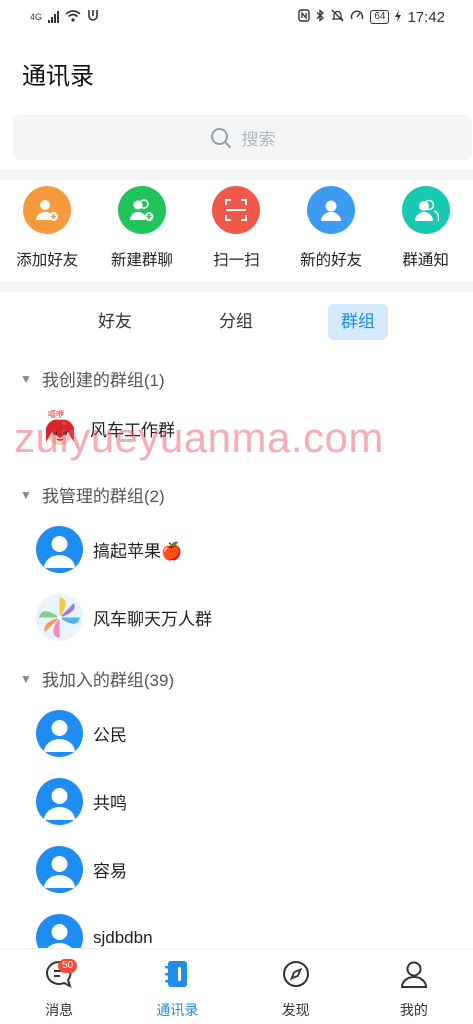 The width and height of the screenshot is (473, 1024). I want to click on group-row: 搞起苹果🍎, so click(109, 549).